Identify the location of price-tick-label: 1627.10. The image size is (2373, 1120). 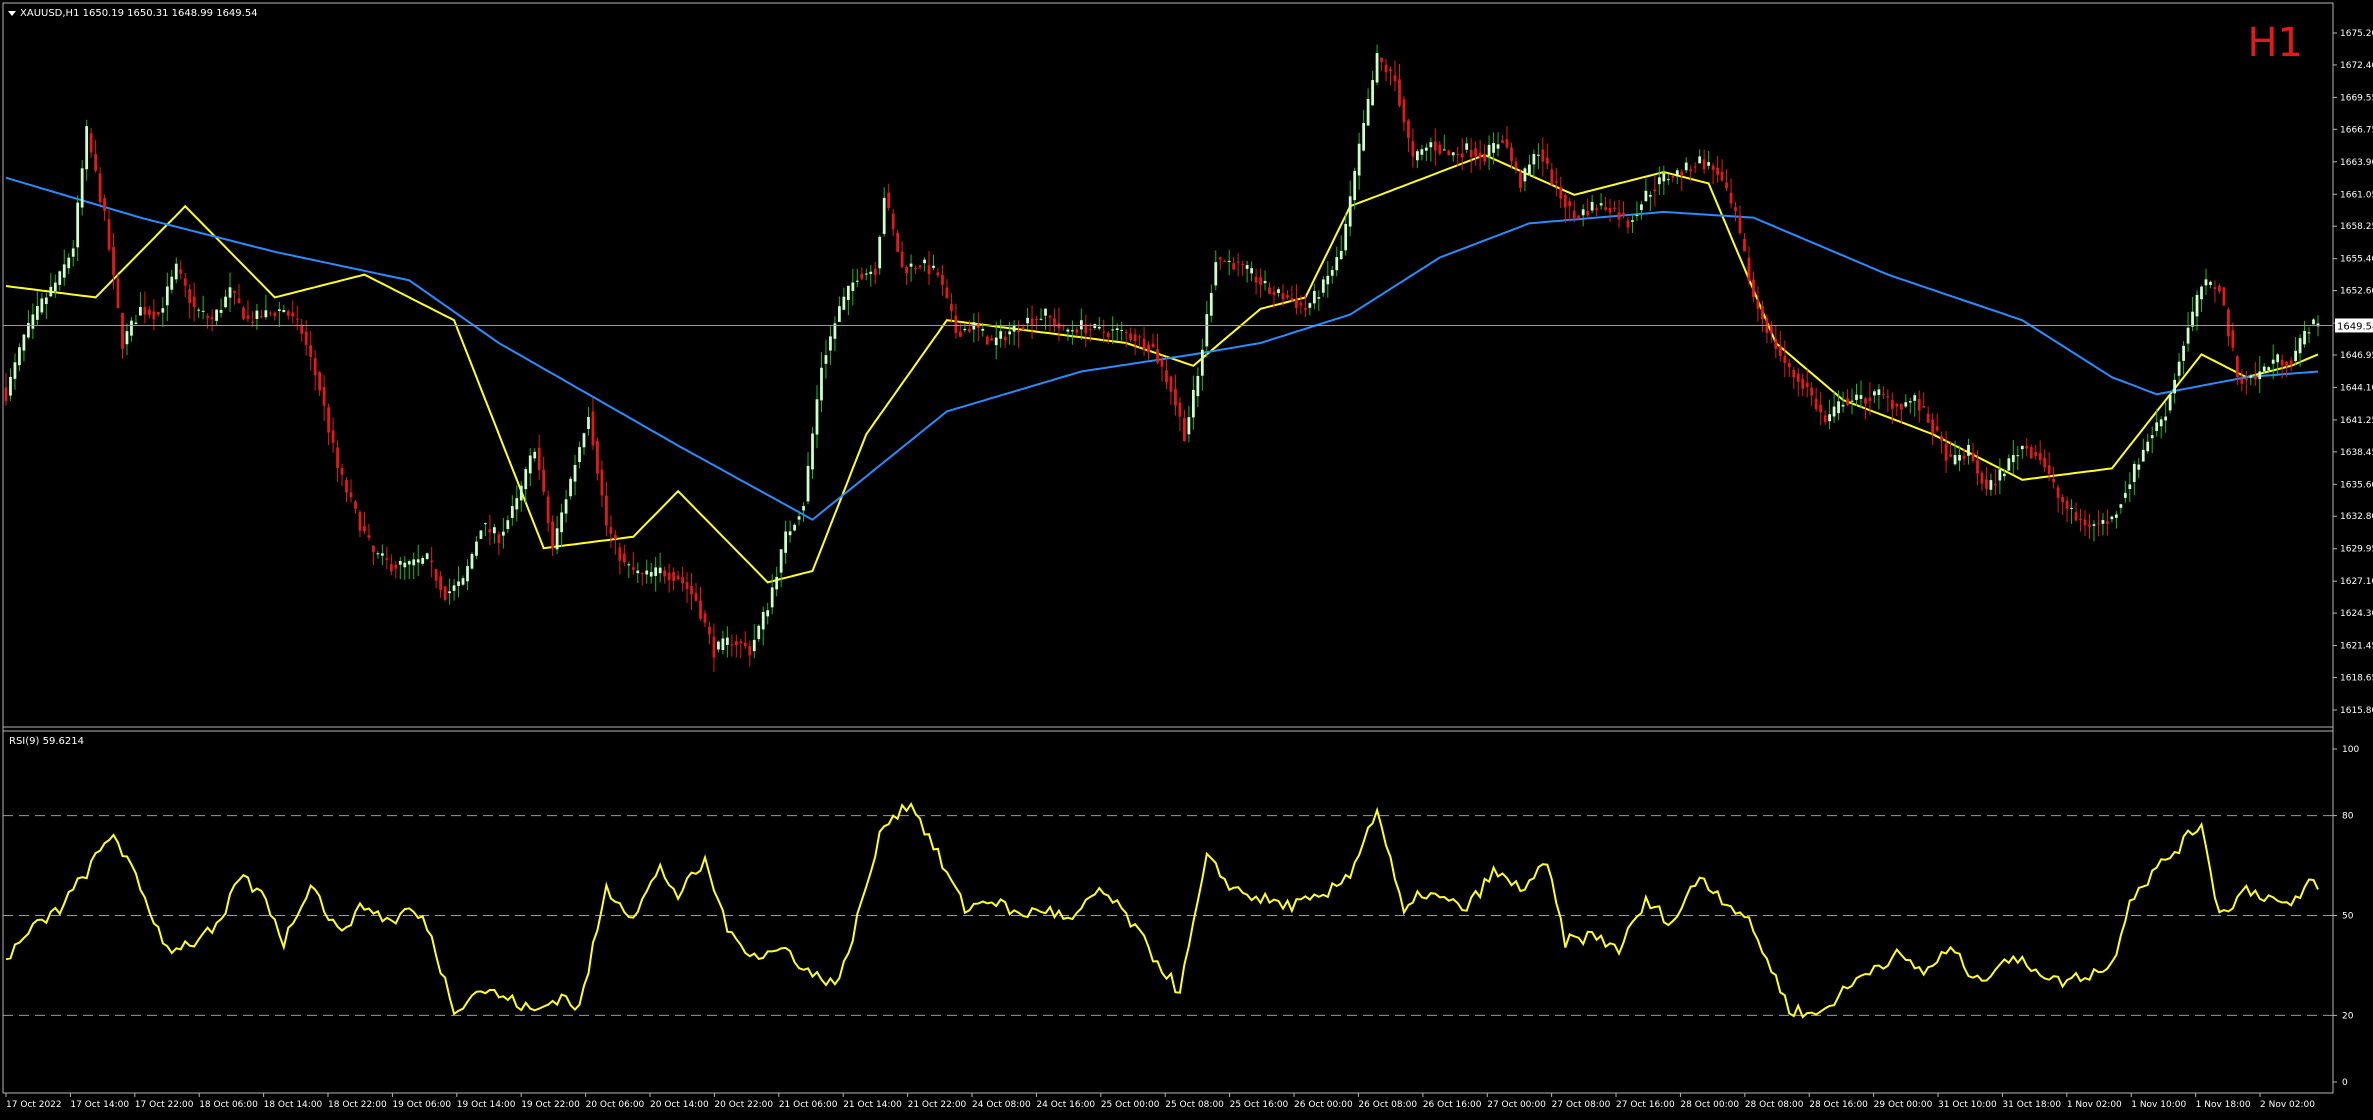
(2356, 582).